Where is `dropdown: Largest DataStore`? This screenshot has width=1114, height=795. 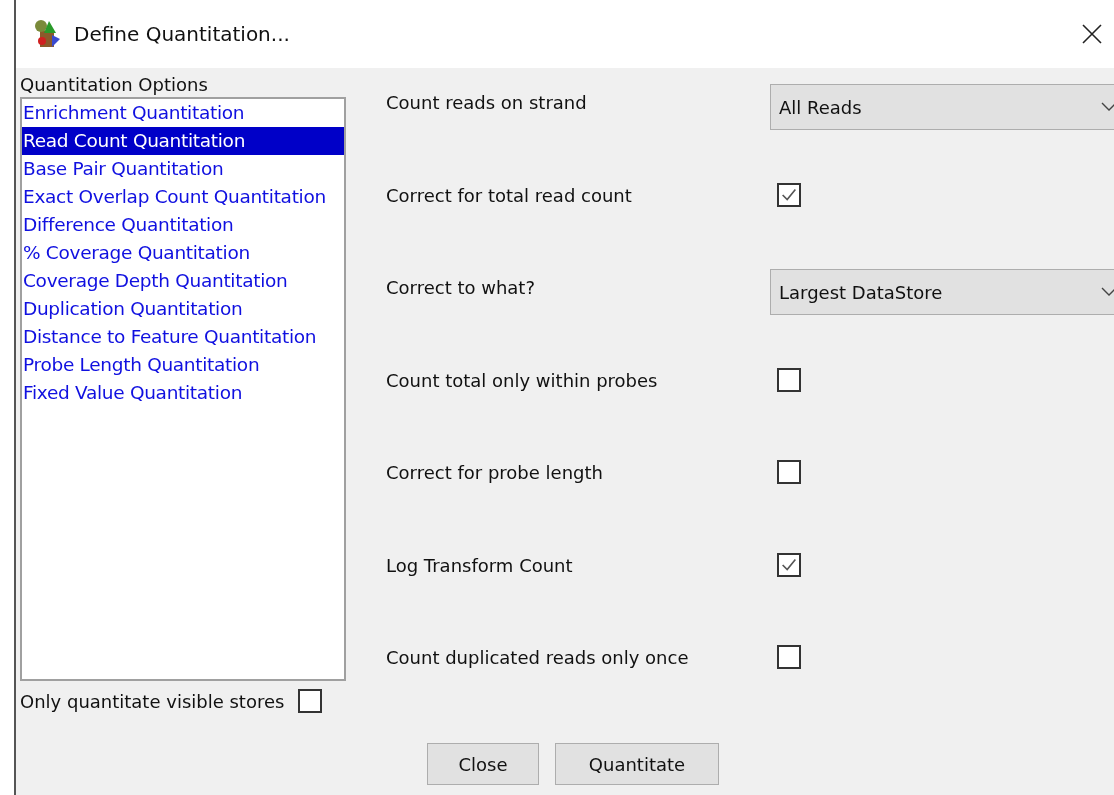 dropdown: Largest DataStore is located at coordinates (942, 292).